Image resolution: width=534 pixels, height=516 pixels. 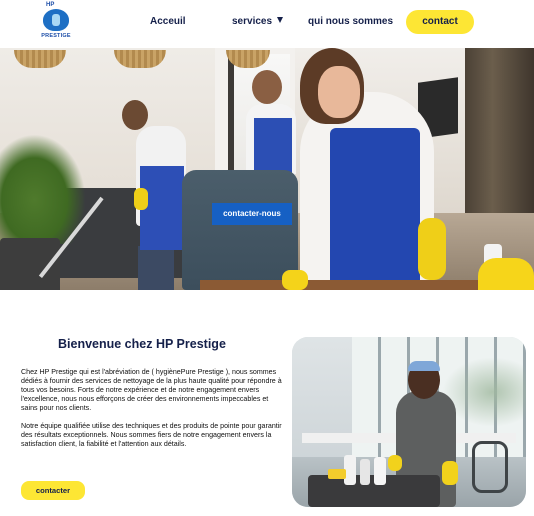 I want to click on nav-services: services, so click(x=258, y=21).